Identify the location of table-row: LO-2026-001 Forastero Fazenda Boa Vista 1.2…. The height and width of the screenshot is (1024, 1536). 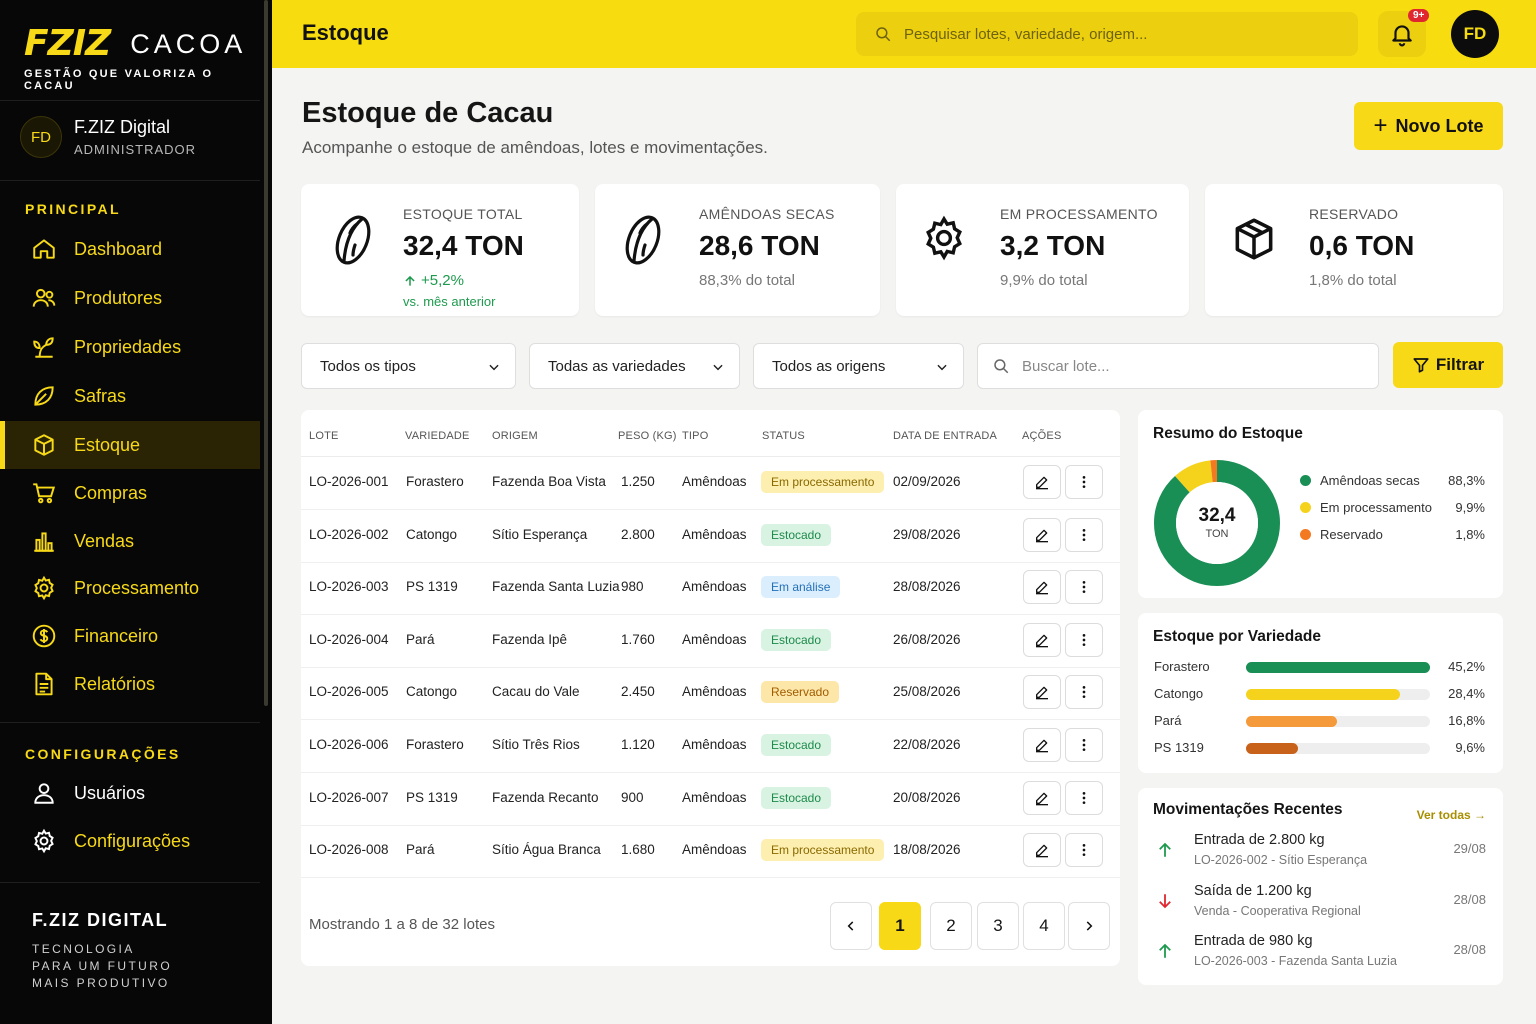
(710, 484).